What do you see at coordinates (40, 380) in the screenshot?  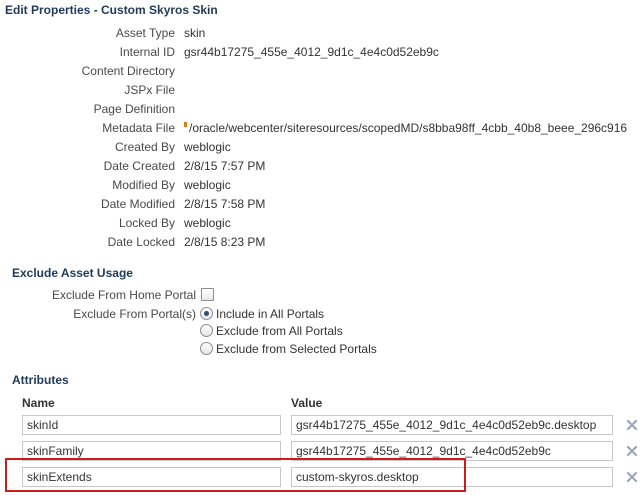 I see `section-title-attributes: Attributes` at bounding box center [40, 380].